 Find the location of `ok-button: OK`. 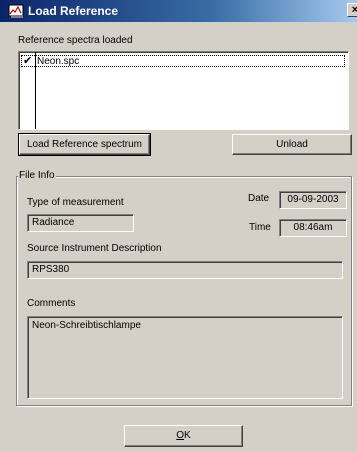

ok-button: OK is located at coordinates (183, 436).